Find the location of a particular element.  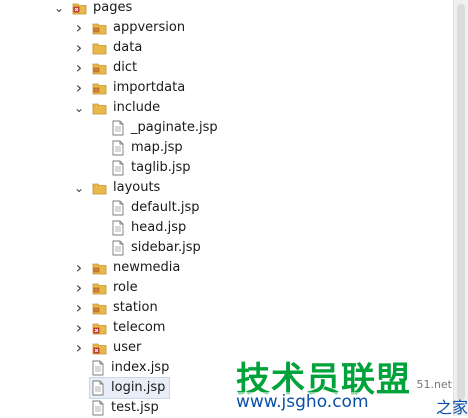

tree-folder-node: › data is located at coordinates (107, 48).